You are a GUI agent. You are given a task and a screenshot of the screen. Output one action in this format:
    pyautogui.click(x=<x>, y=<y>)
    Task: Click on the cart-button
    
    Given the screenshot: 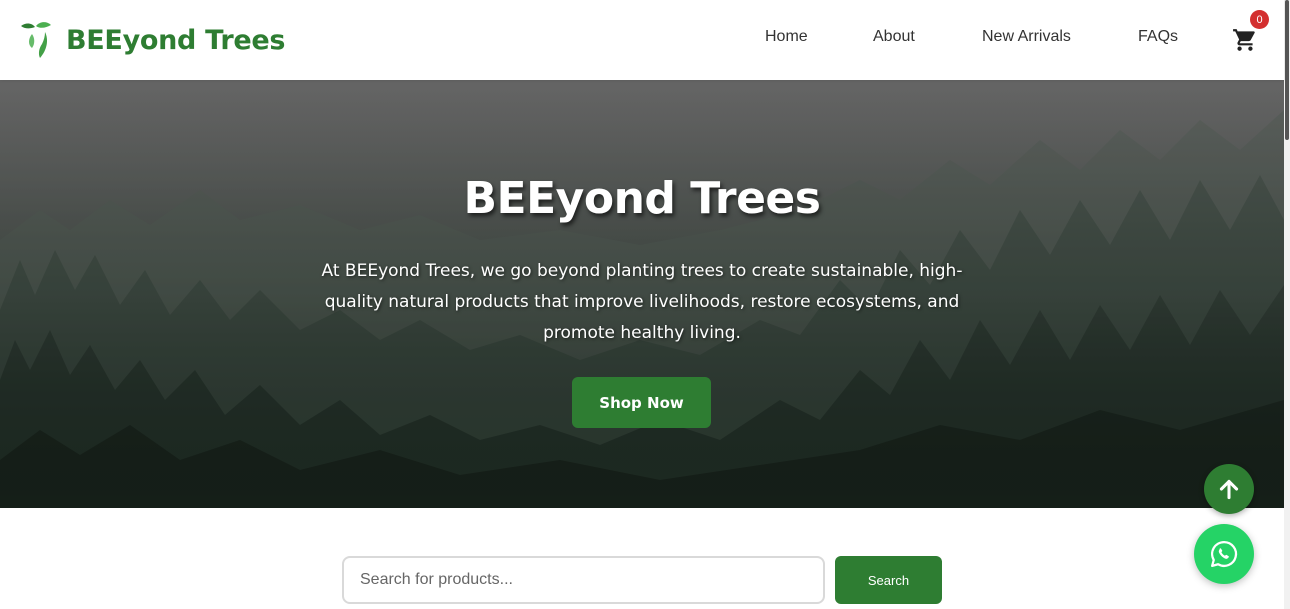 What is the action you would take?
    pyautogui.click(x=1245, y=40)
    